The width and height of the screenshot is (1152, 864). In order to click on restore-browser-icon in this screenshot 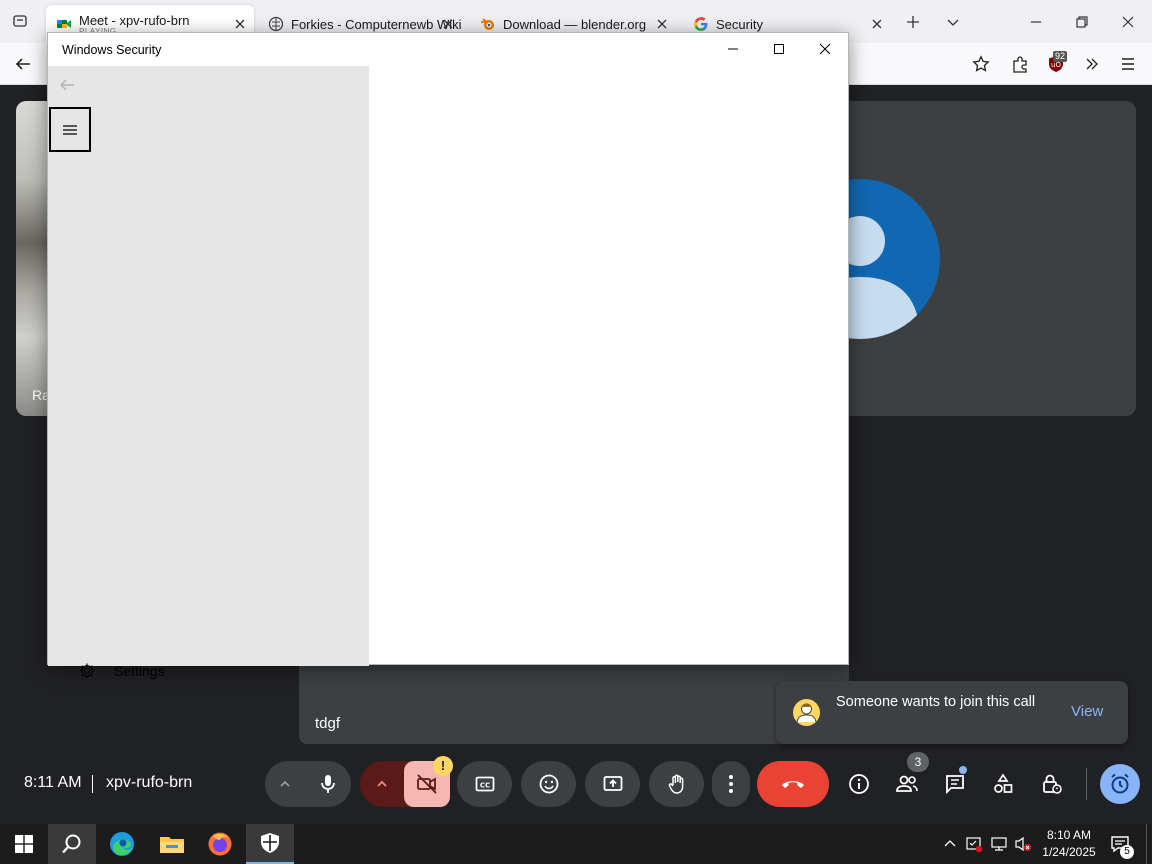, I will do `click(1082, 22)`.